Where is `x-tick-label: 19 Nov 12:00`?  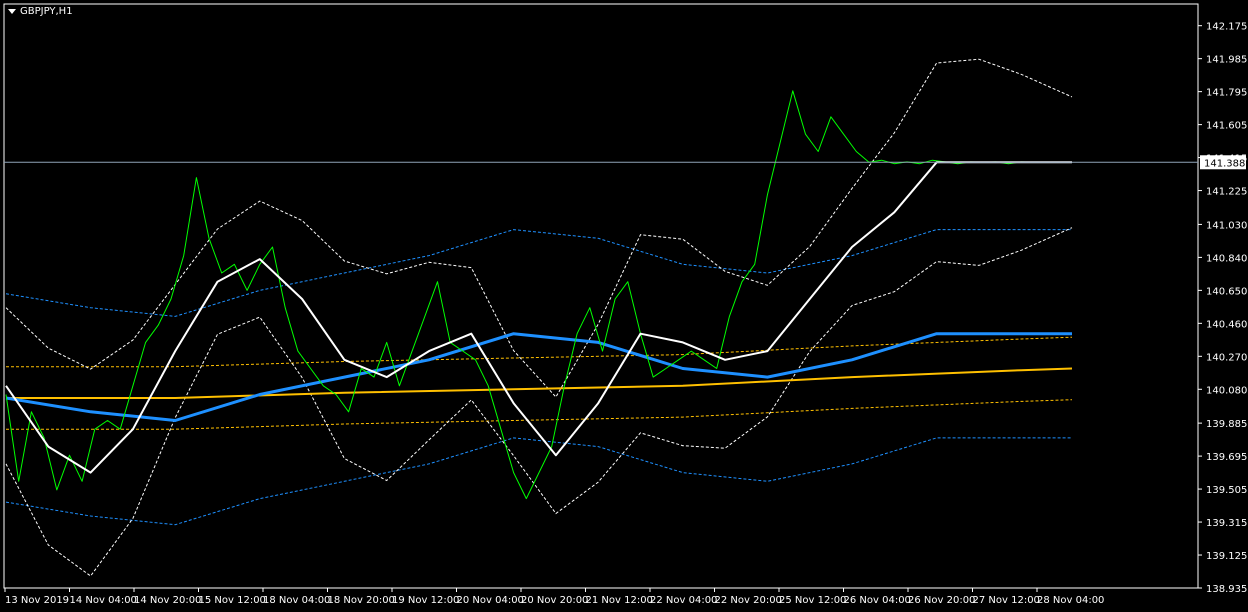
x-tick-label: 19 Nov 12:00 is located at coordinates (425, 600).